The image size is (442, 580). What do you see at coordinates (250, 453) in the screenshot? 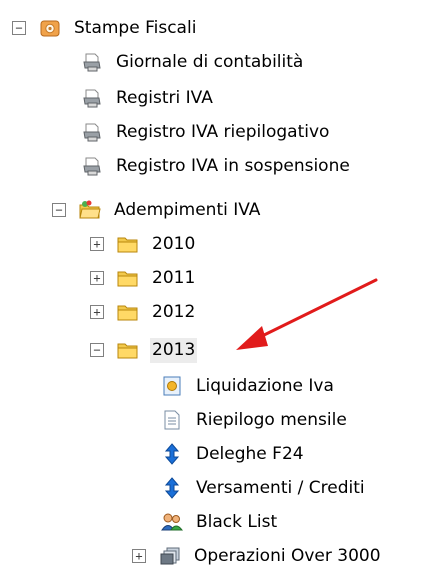
I see `node-label: Deleghe F24` at bounding box center [250, 453].